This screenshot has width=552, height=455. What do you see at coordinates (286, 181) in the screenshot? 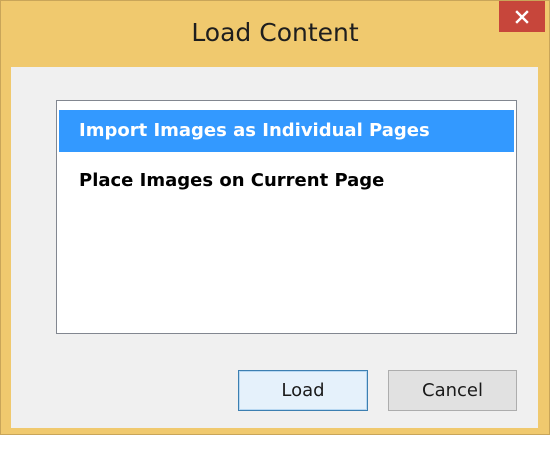
I see `list-item-place-on-current-page: Place Images on Current Page` at bounding box center [286, 181].